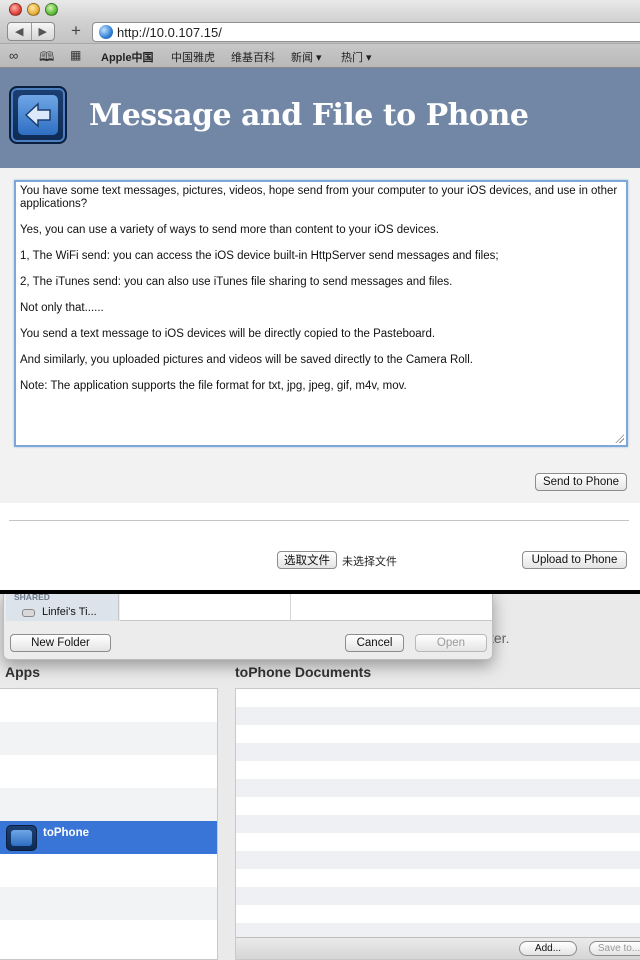 This screenshot has height=960, width=640. Describe the element at coordinates (451, 643) in the screenshot. I see `open-button: Open` at that location.